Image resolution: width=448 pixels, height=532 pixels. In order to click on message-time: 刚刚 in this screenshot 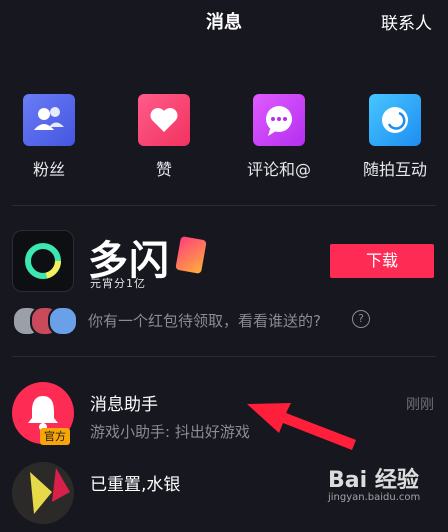, I will do `click(420, 405)`.